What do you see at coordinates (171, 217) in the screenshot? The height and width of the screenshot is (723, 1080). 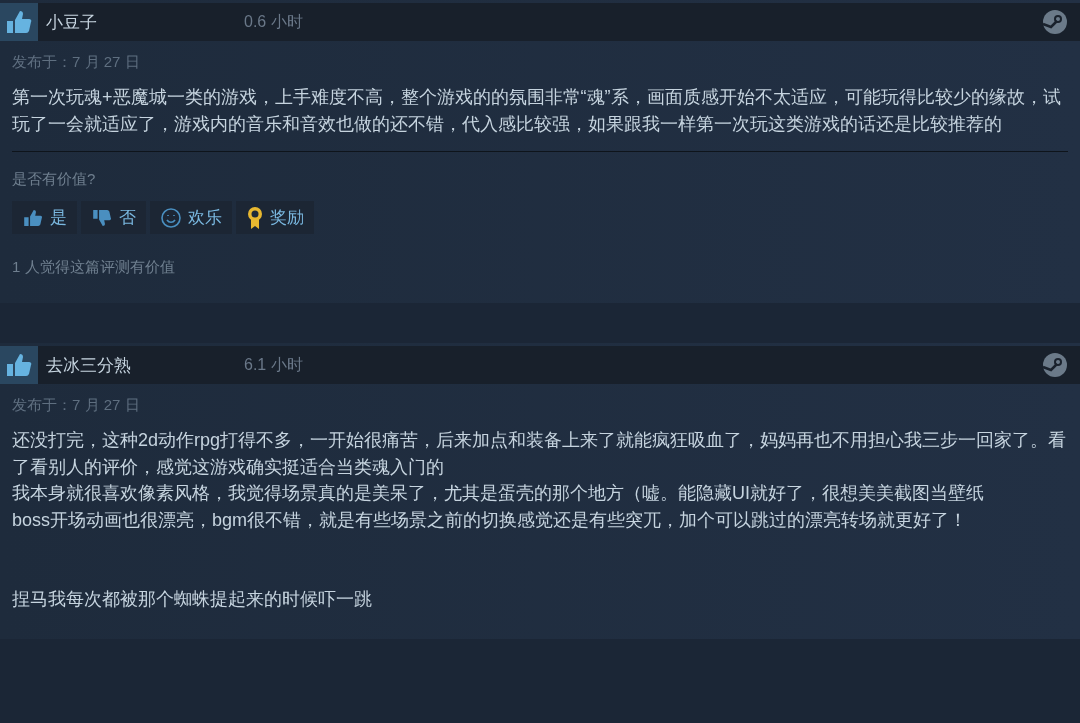 I see `smiley-icon` at bounding box center [171, 217].